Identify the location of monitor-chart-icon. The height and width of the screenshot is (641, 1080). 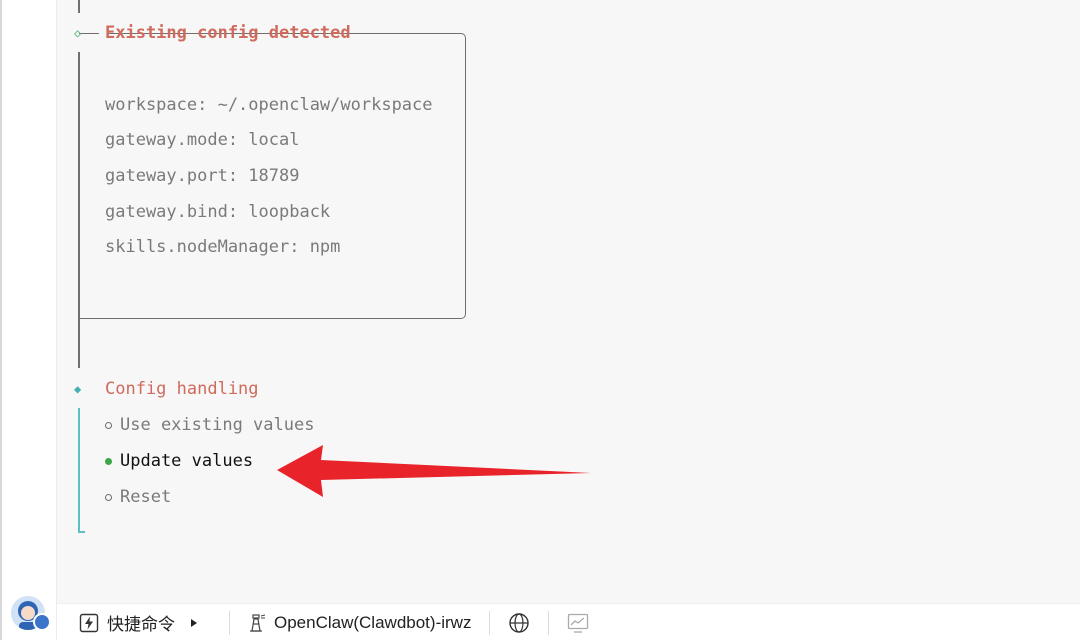
(578, 623).